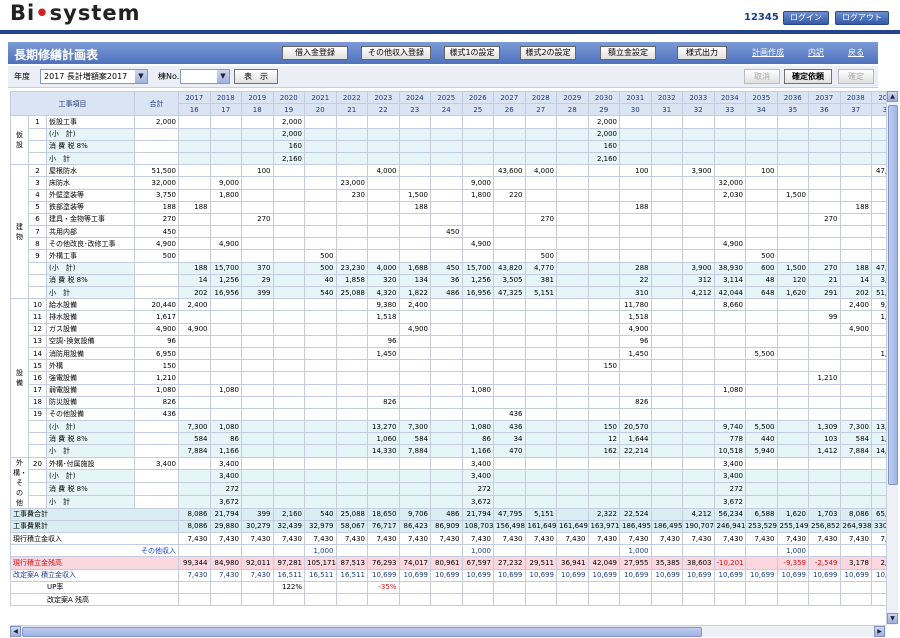 Image resolution: width=900 pixels, height=638 pixels. I want to click on logout-button: ログアウト, so click(862, 18).